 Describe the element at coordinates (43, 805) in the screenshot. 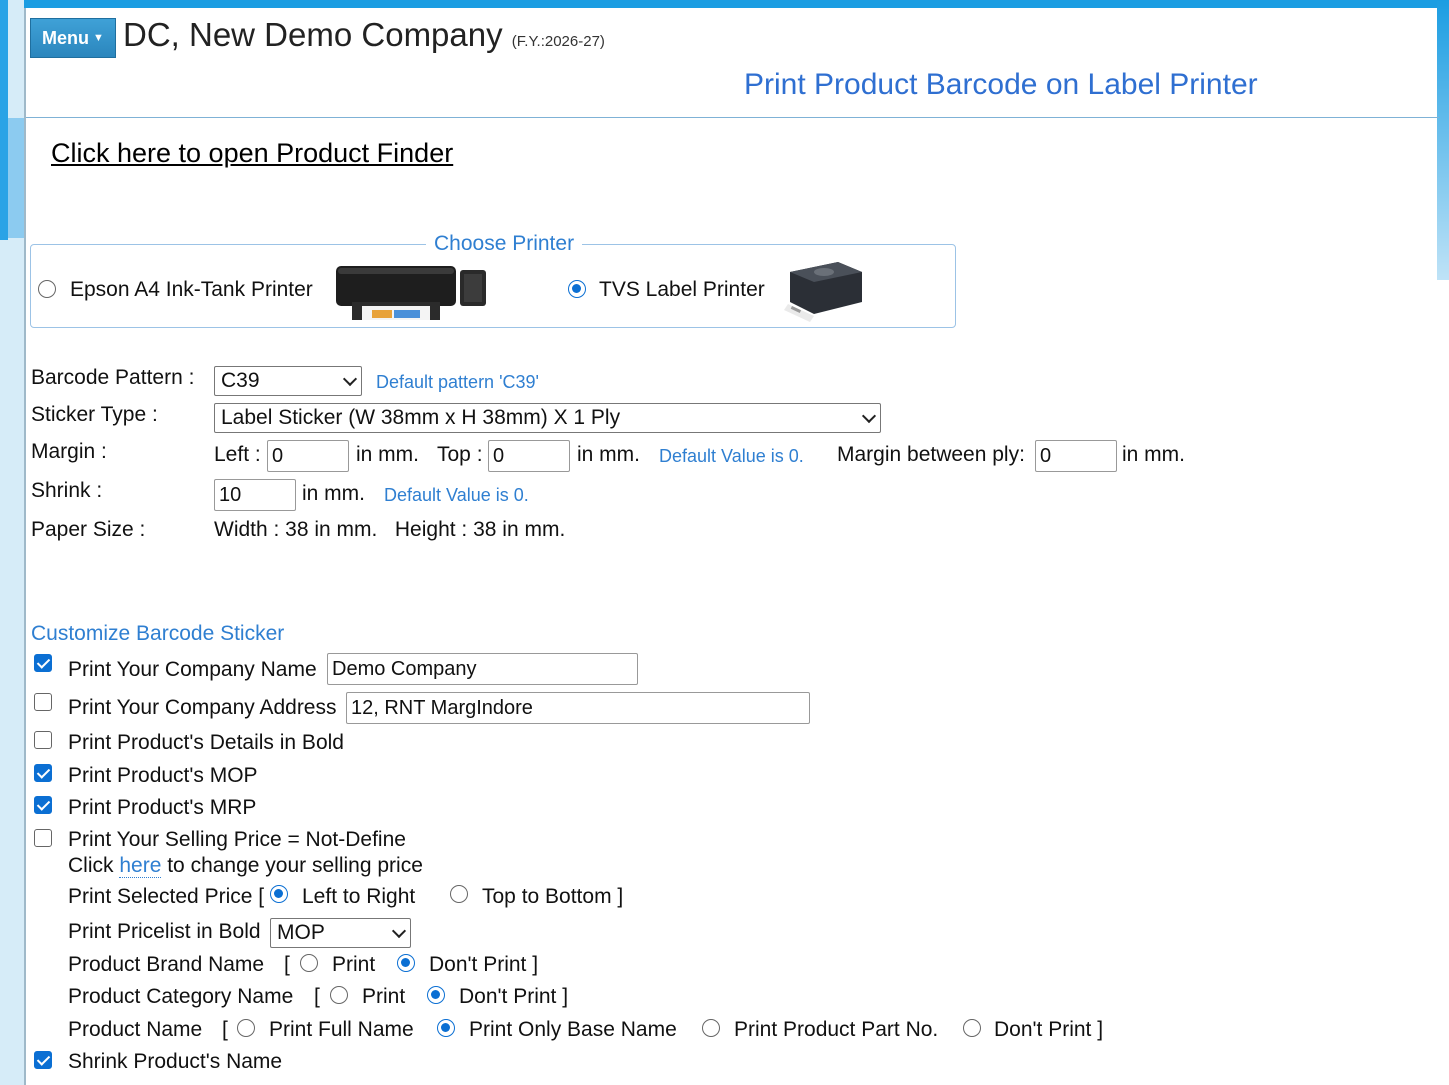

I see `mrp-checkbox` at that location.